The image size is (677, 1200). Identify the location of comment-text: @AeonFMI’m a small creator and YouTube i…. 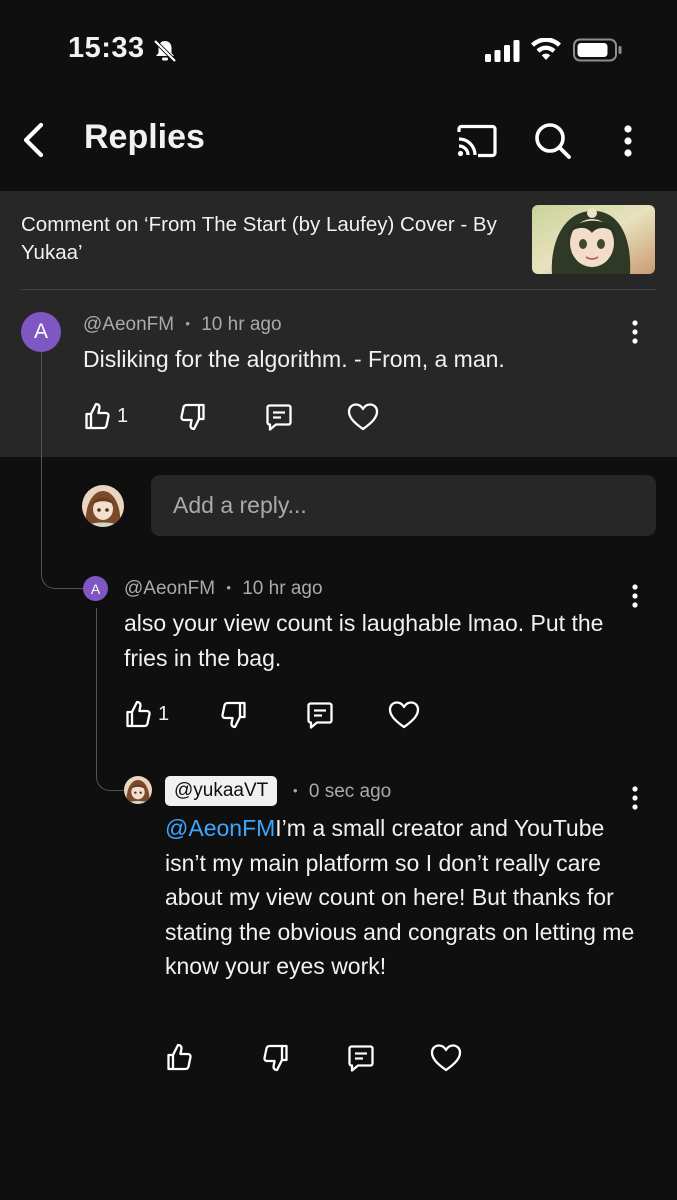
(401, 897).